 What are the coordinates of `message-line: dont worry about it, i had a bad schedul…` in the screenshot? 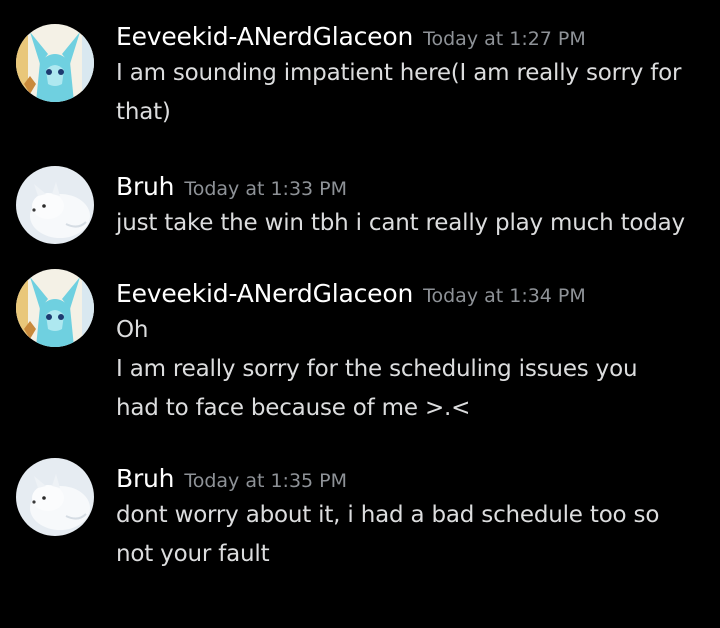 It's located at (388, 515).